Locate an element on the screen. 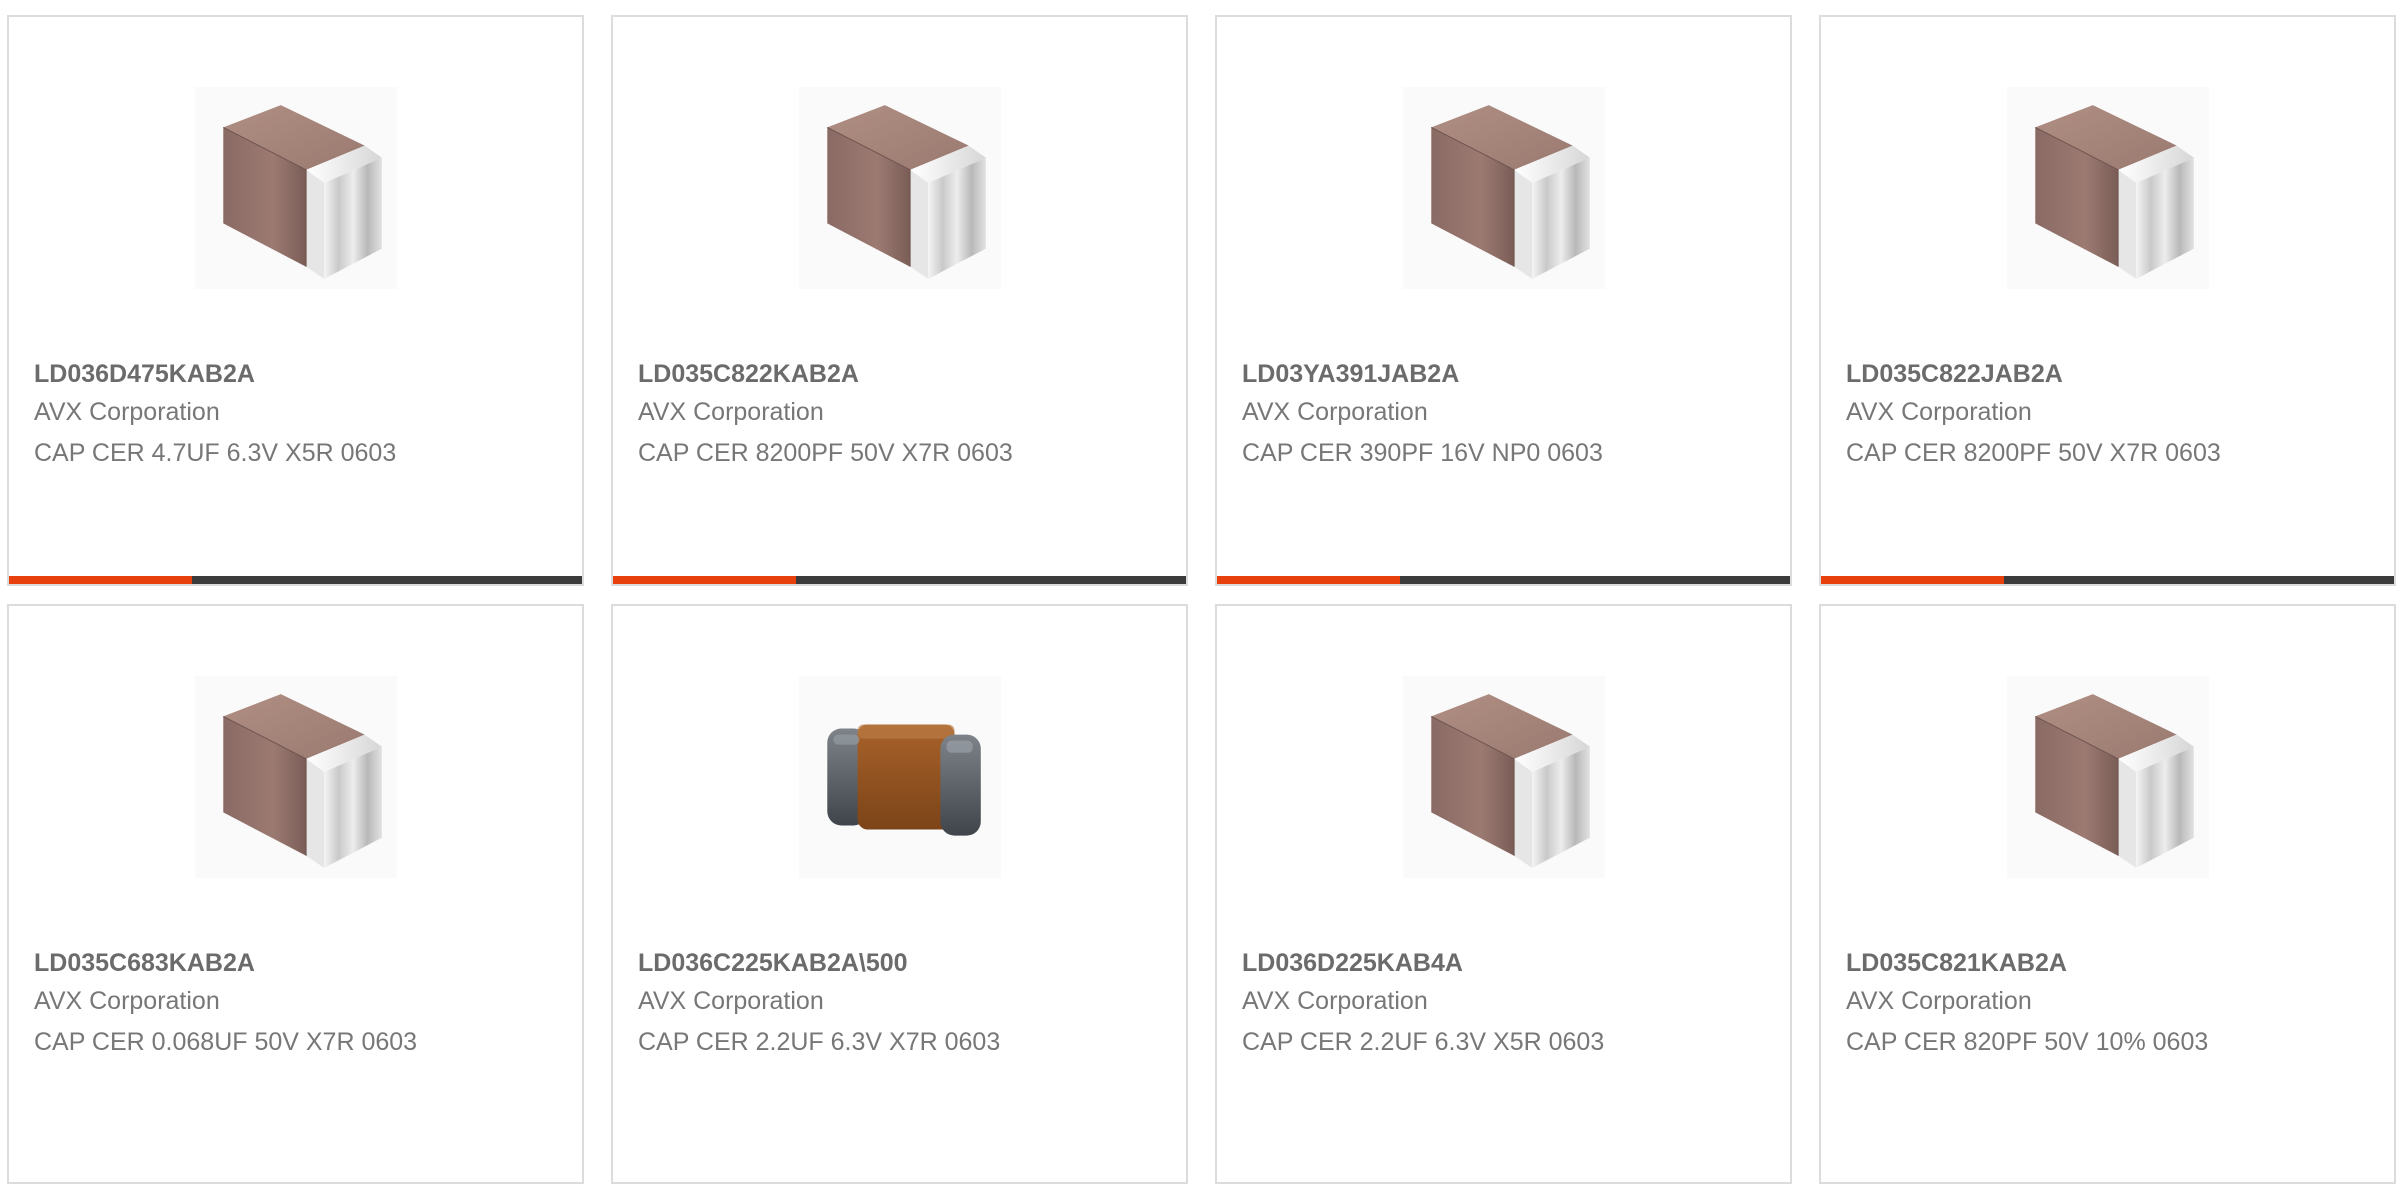 The image size is (2400, 1184). part-number-link: LD035C683KAB2A is located at coordinates (144, 963).